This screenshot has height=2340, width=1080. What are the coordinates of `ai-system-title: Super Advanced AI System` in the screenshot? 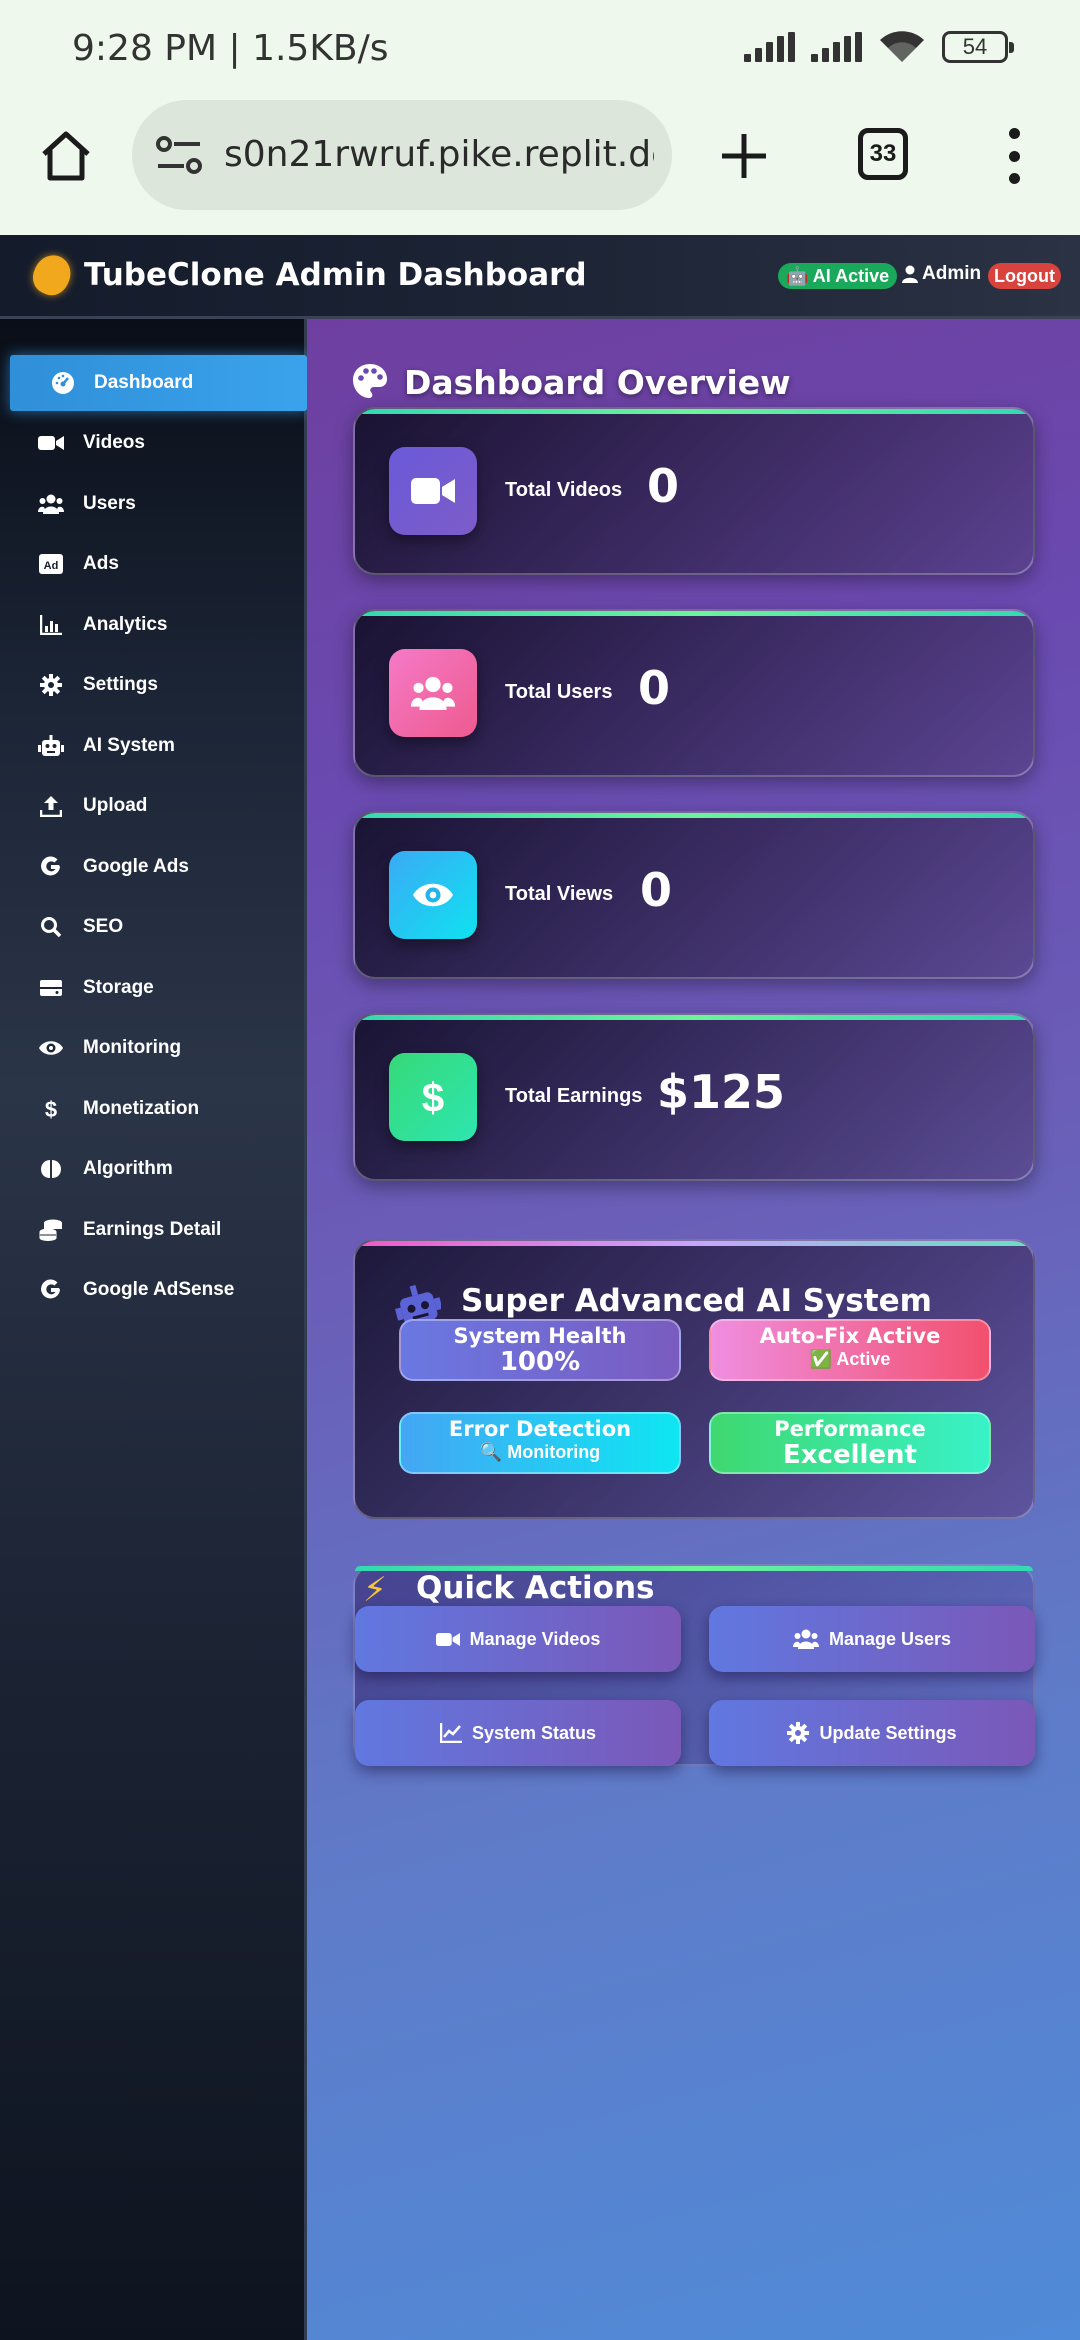 It's located at (696, 1301).